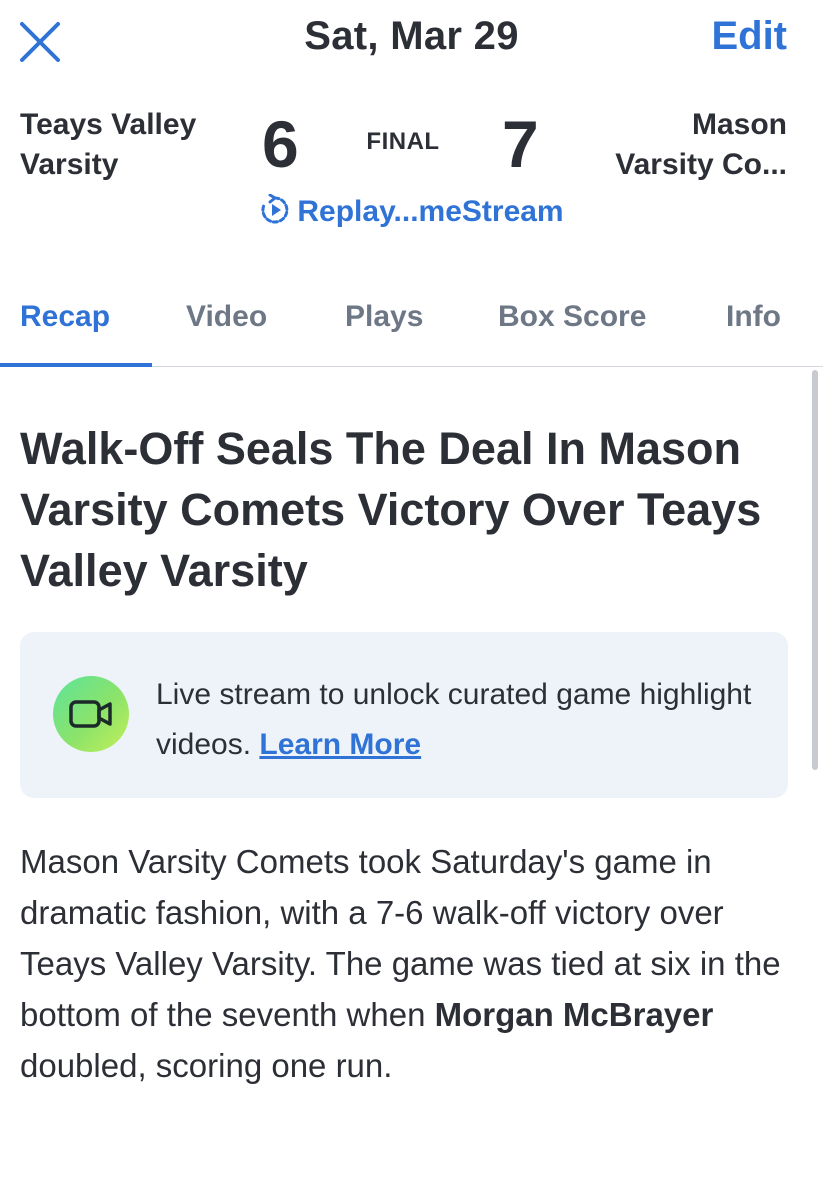  Describe the element at coordinates (108, 124) in the screenshot. I see `home-team-name-line1: Teays Valley` at that location.